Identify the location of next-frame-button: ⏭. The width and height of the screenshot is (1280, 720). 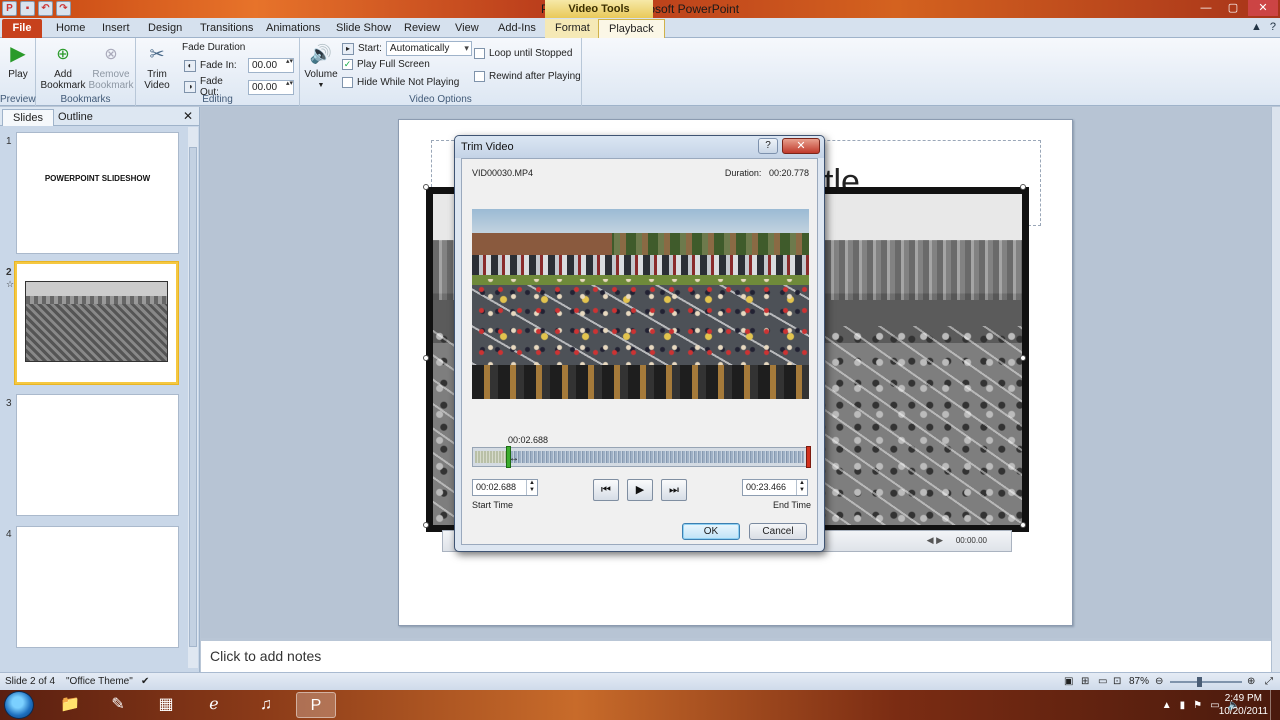
(674, 490).